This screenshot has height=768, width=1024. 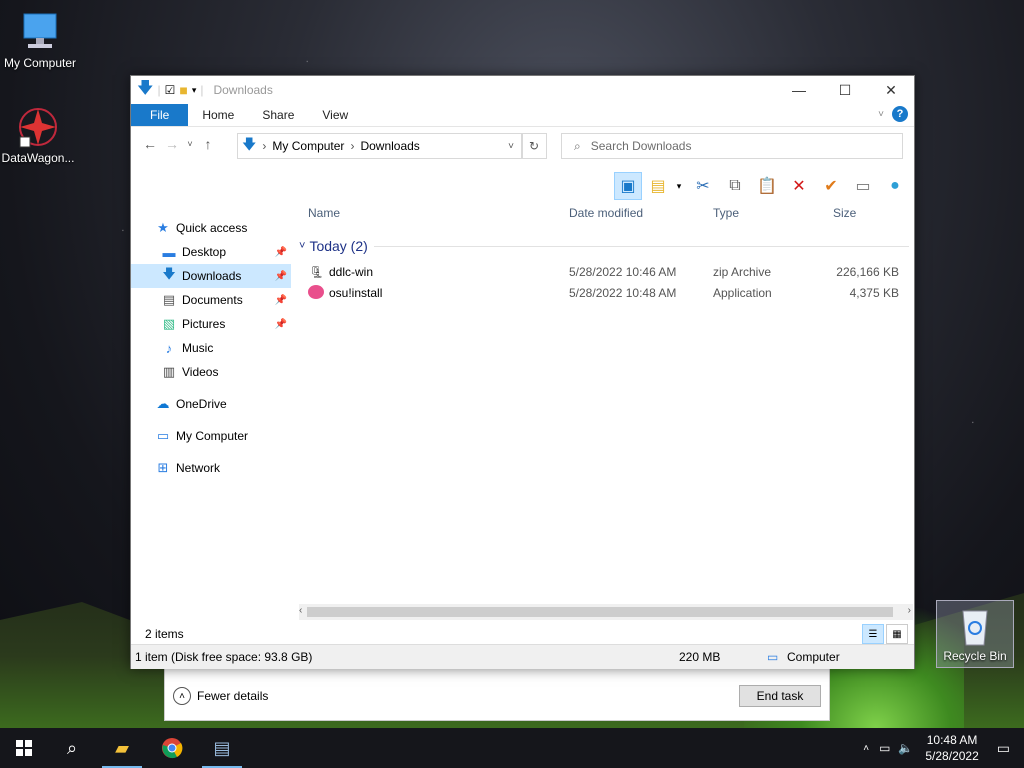 What do you see at coordinates (600, 612) in the screenshot?
I see `scrollbar-thumb` at bounding box center [600, 612].